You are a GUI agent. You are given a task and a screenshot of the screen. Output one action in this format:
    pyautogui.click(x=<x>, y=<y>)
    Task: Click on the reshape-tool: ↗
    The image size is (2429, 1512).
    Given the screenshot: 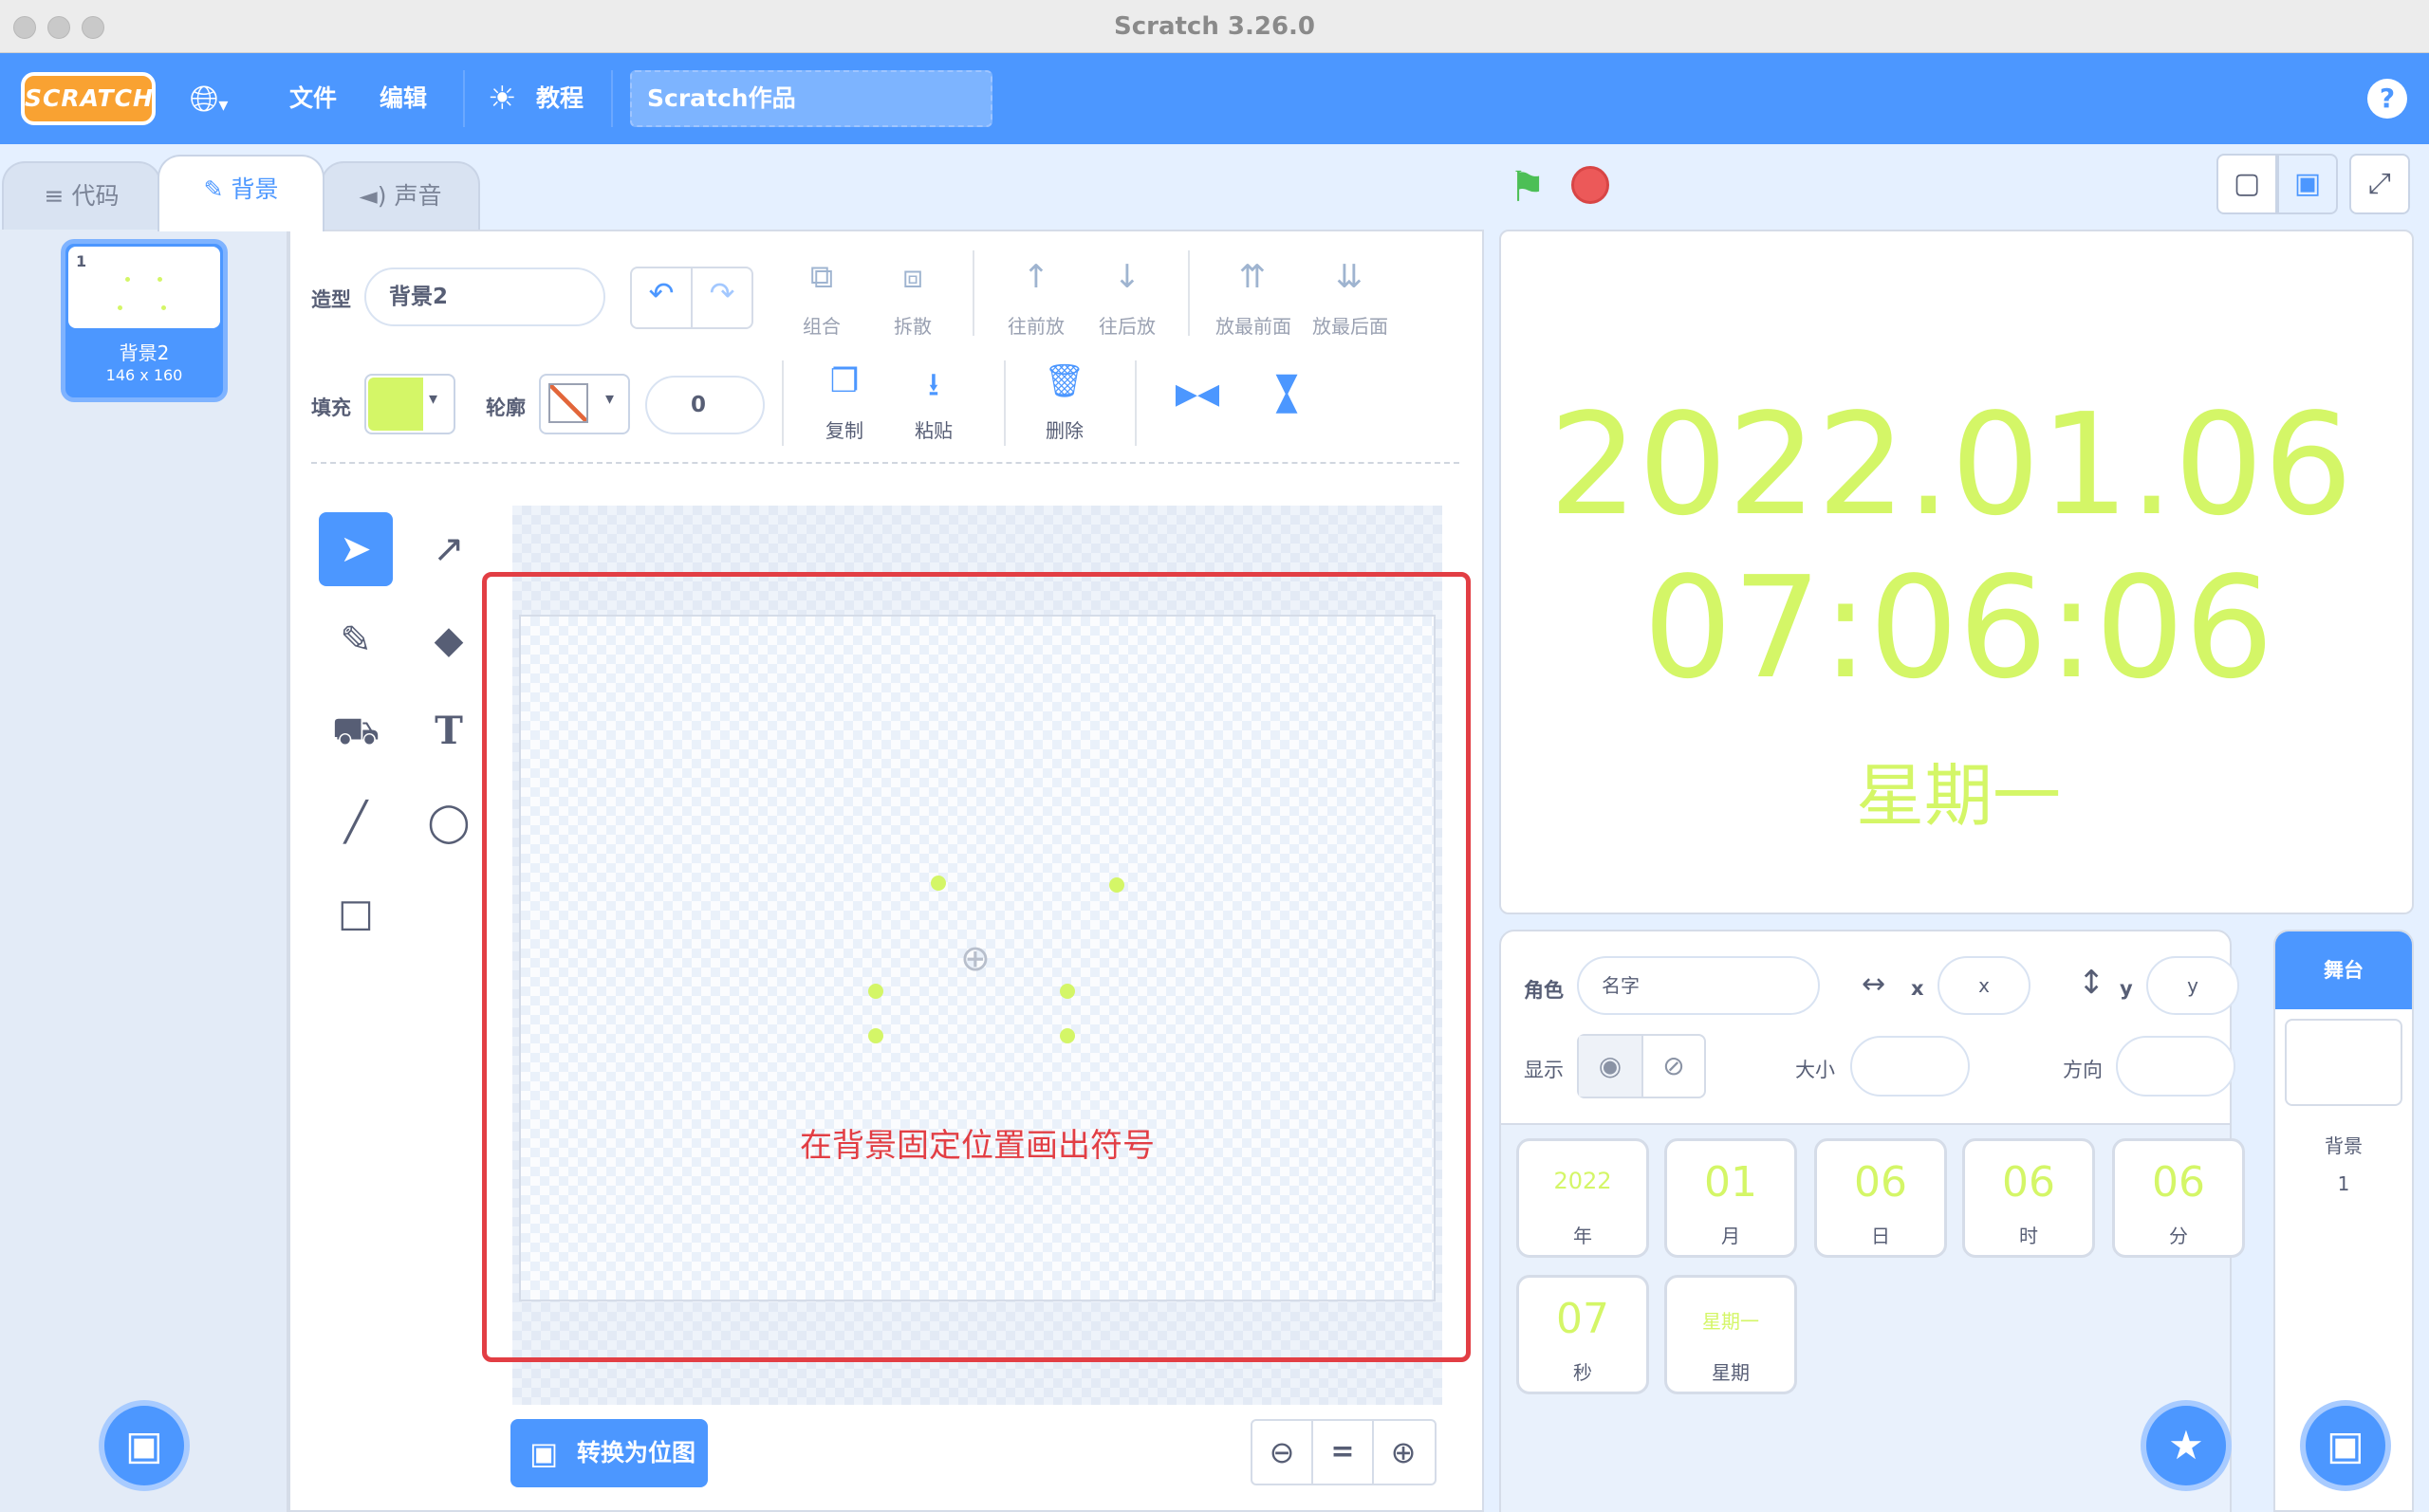 What is the action you would take?
    pyautogui.click(x=449, y=549)
    